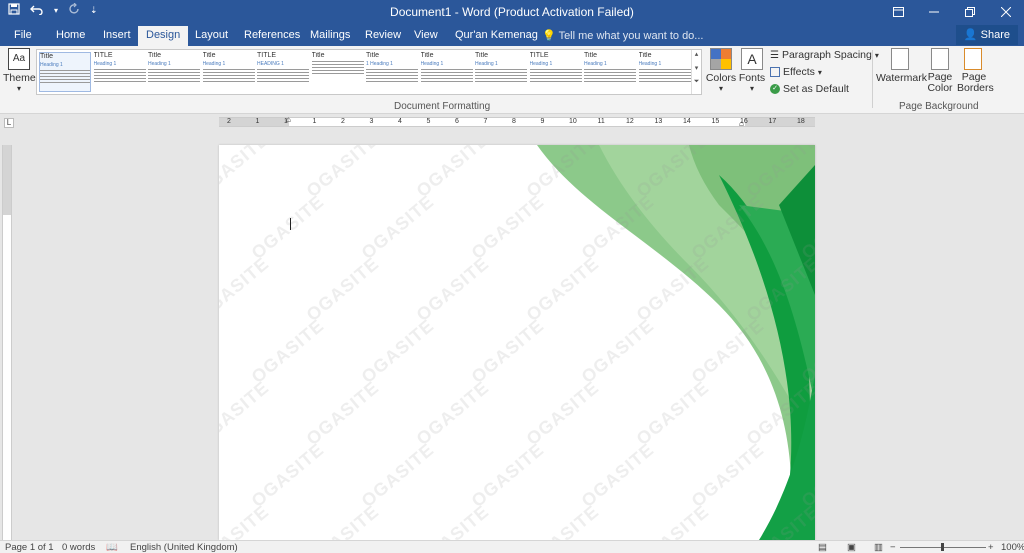 The width and height of the screenshot is (1024, 553). What do you see at coordinates (741, 124) in the screenshot?
I see `right-indent-marker-icon: ⌂` at bounding box center [741, 124].